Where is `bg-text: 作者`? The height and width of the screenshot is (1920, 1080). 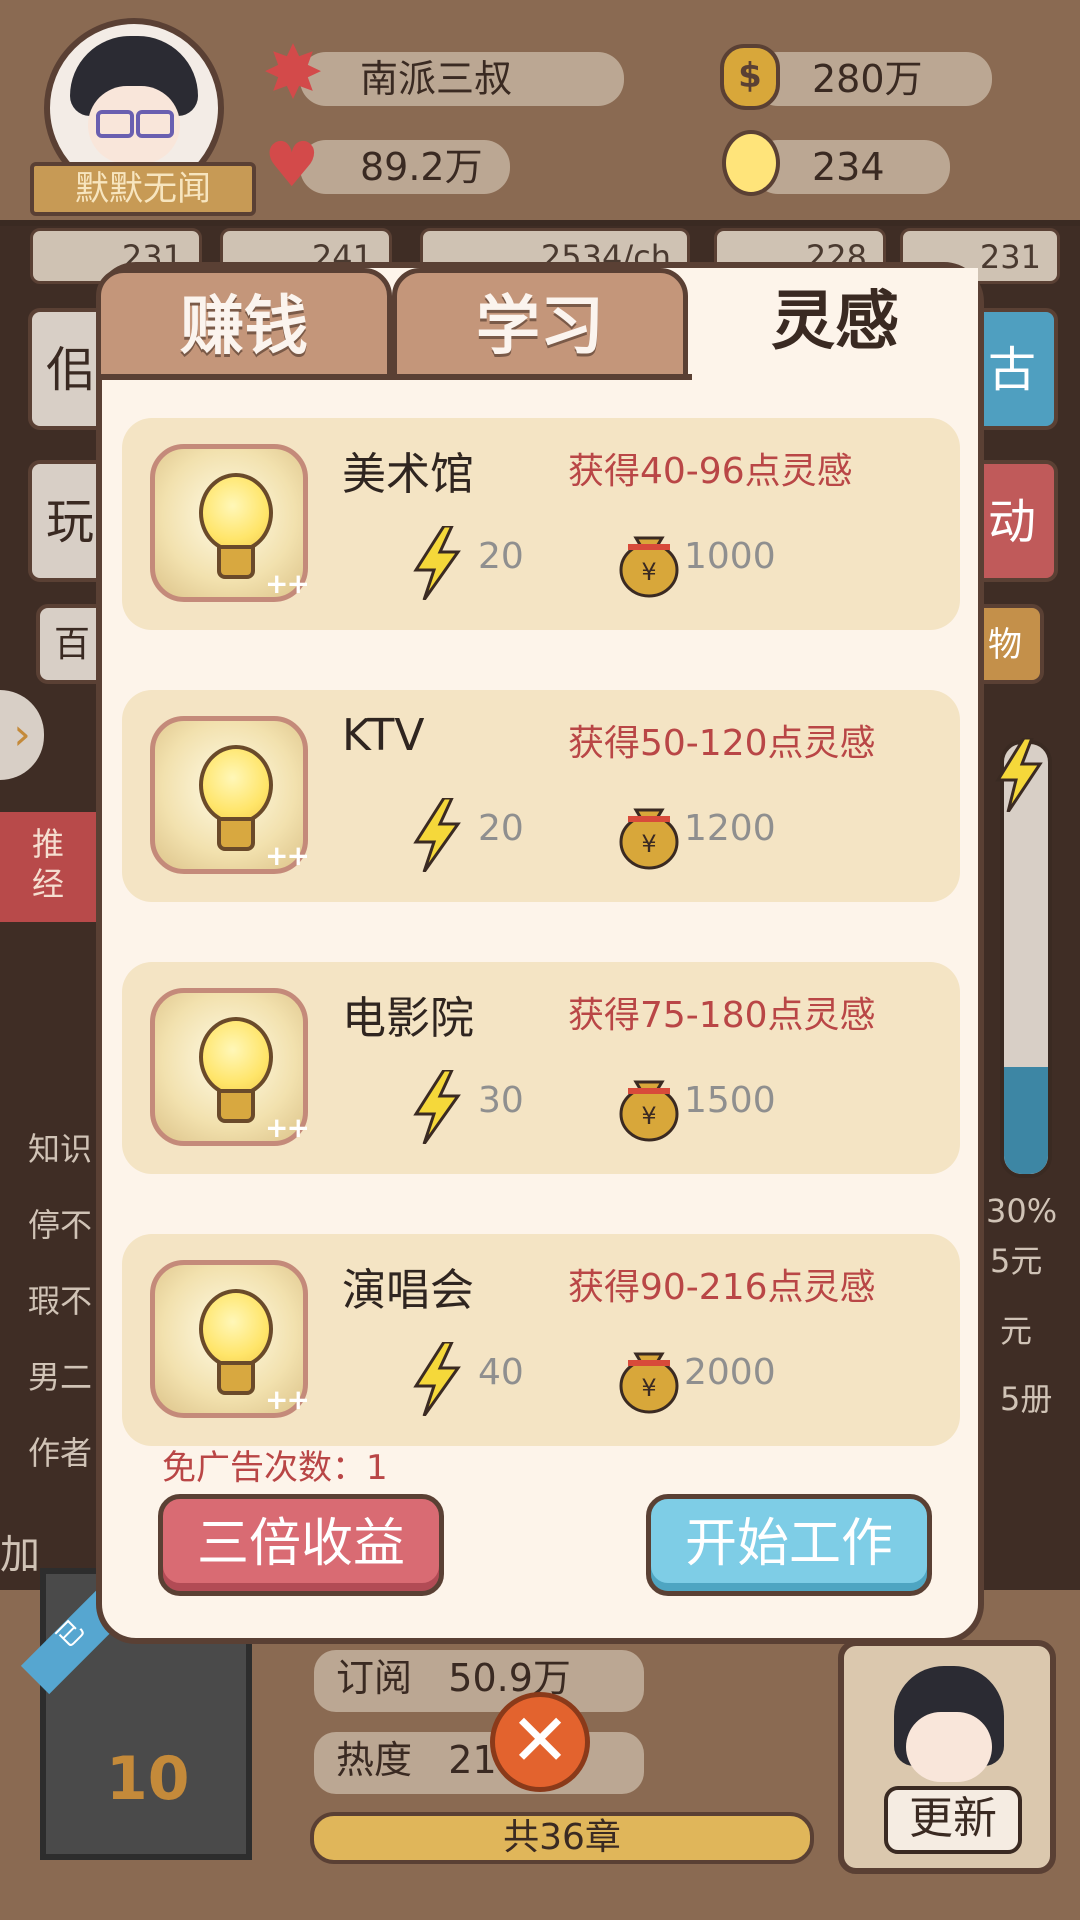
bg-text: 作者 is located at coordinates (60, 1453).